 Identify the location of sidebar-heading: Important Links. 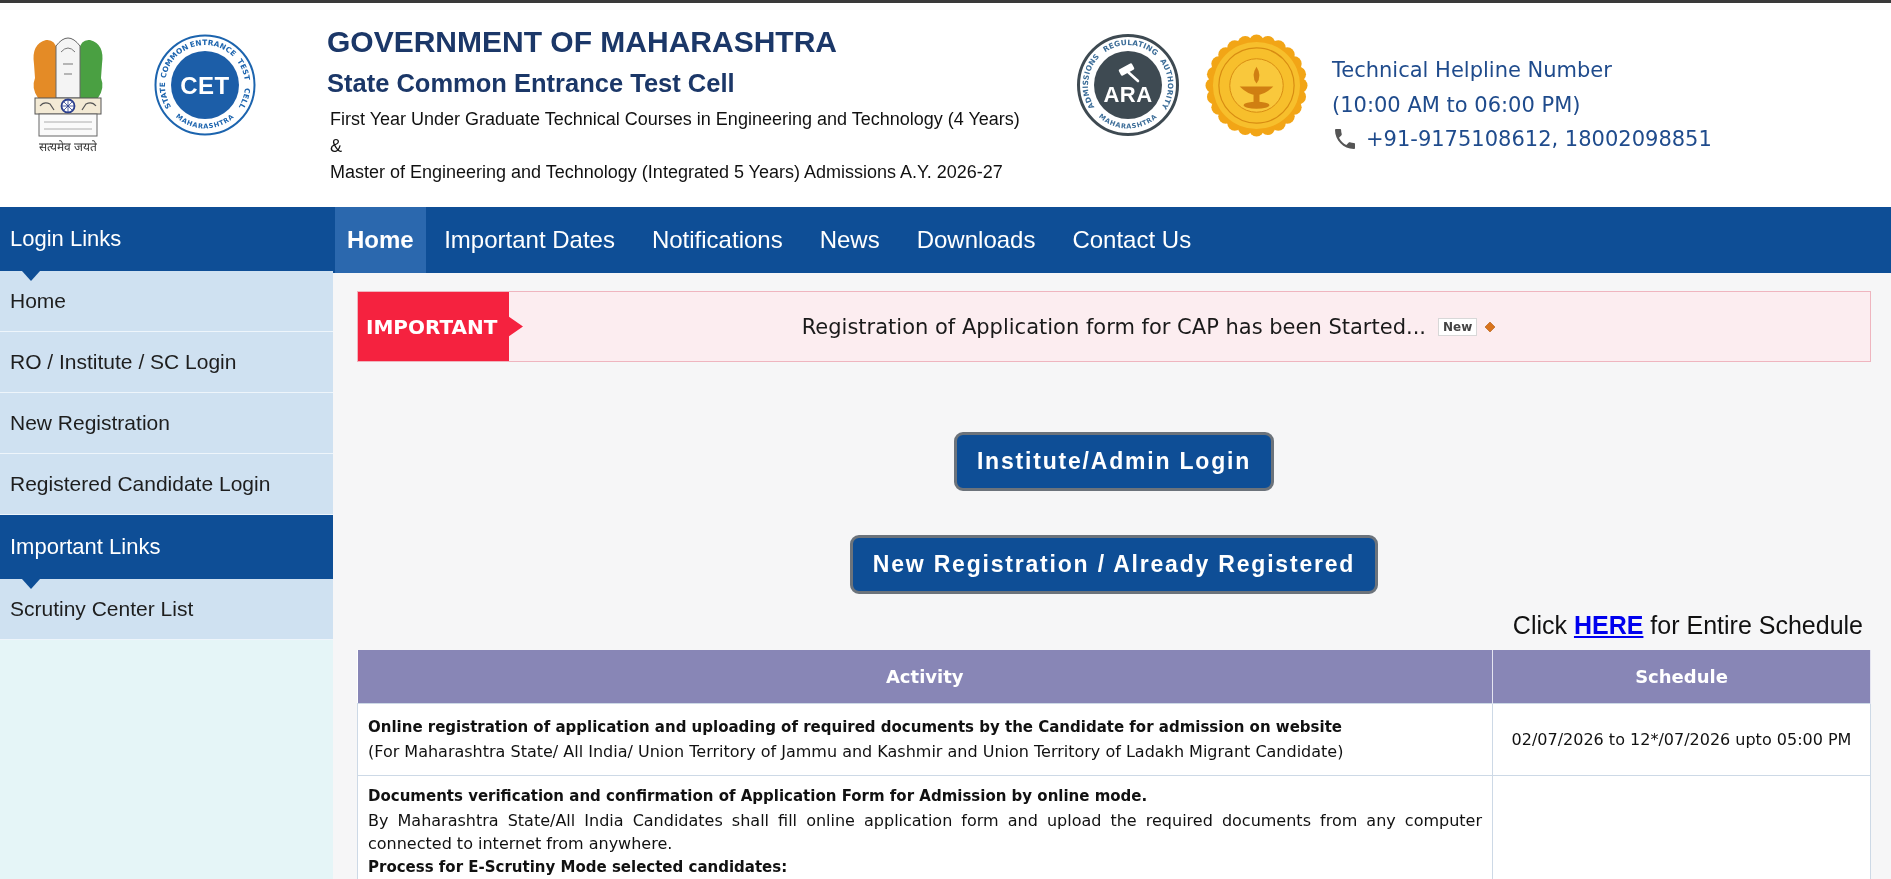
(166, 547).